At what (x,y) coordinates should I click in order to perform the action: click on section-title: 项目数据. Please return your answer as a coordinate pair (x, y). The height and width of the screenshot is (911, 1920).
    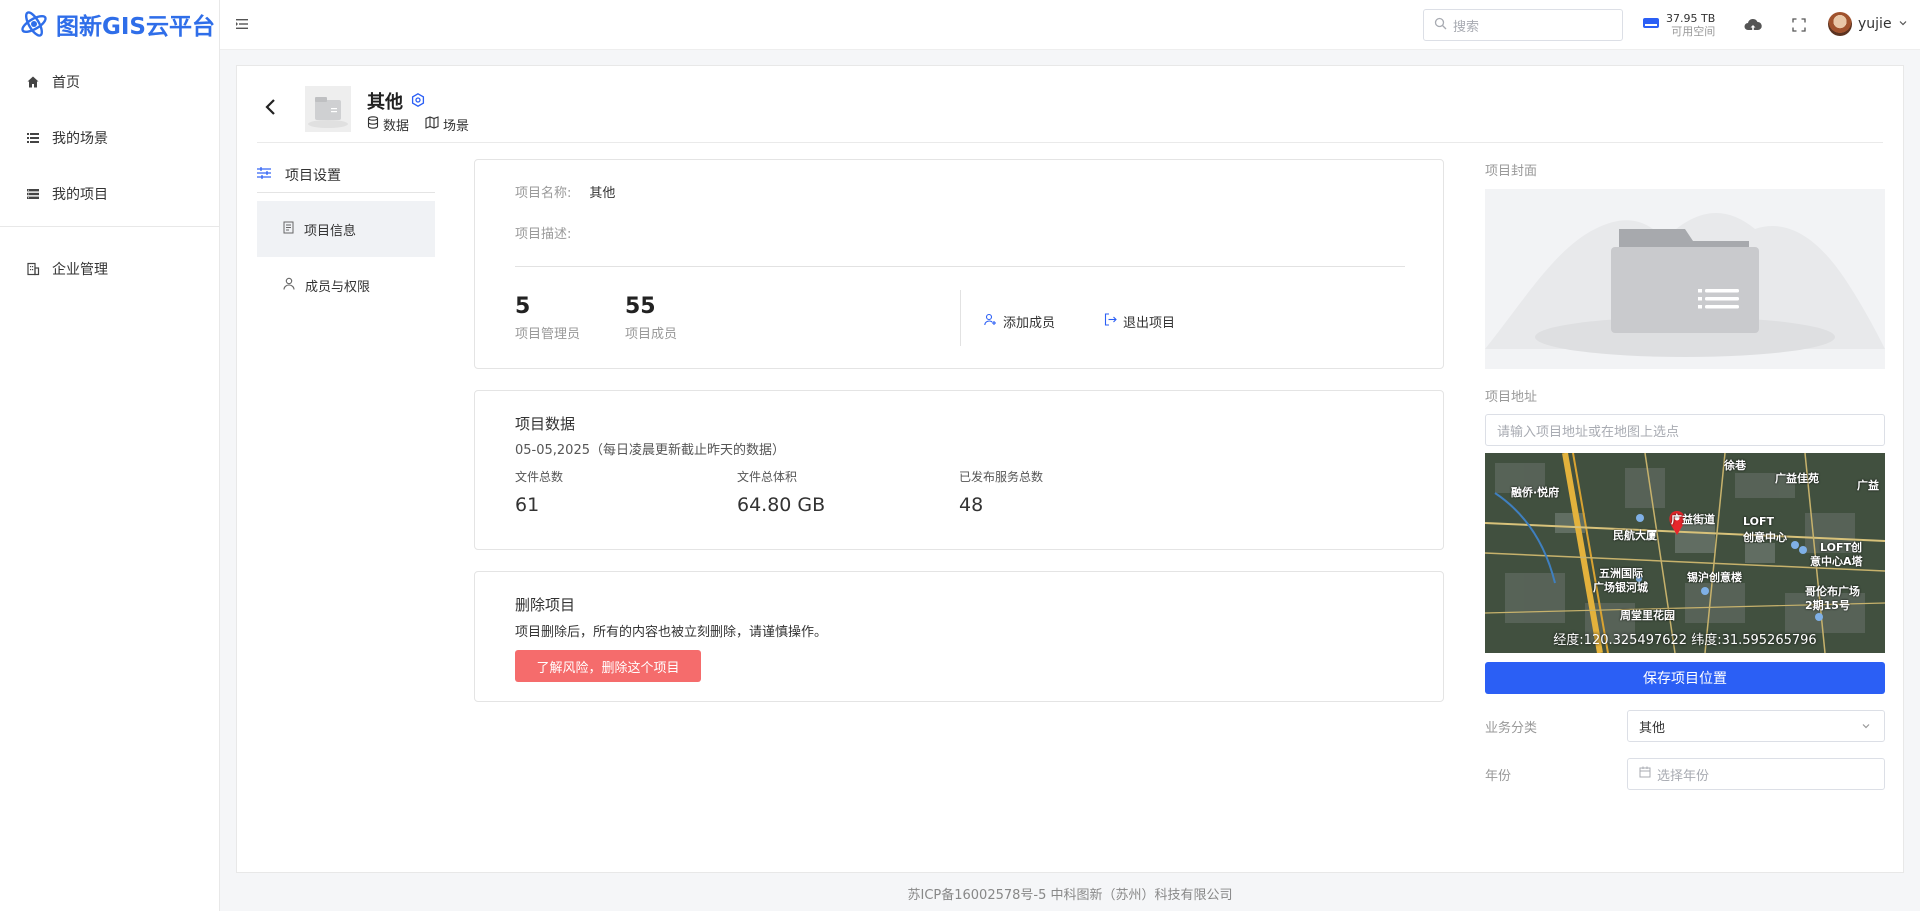
    Looking at the image, I should click on (545, 424).